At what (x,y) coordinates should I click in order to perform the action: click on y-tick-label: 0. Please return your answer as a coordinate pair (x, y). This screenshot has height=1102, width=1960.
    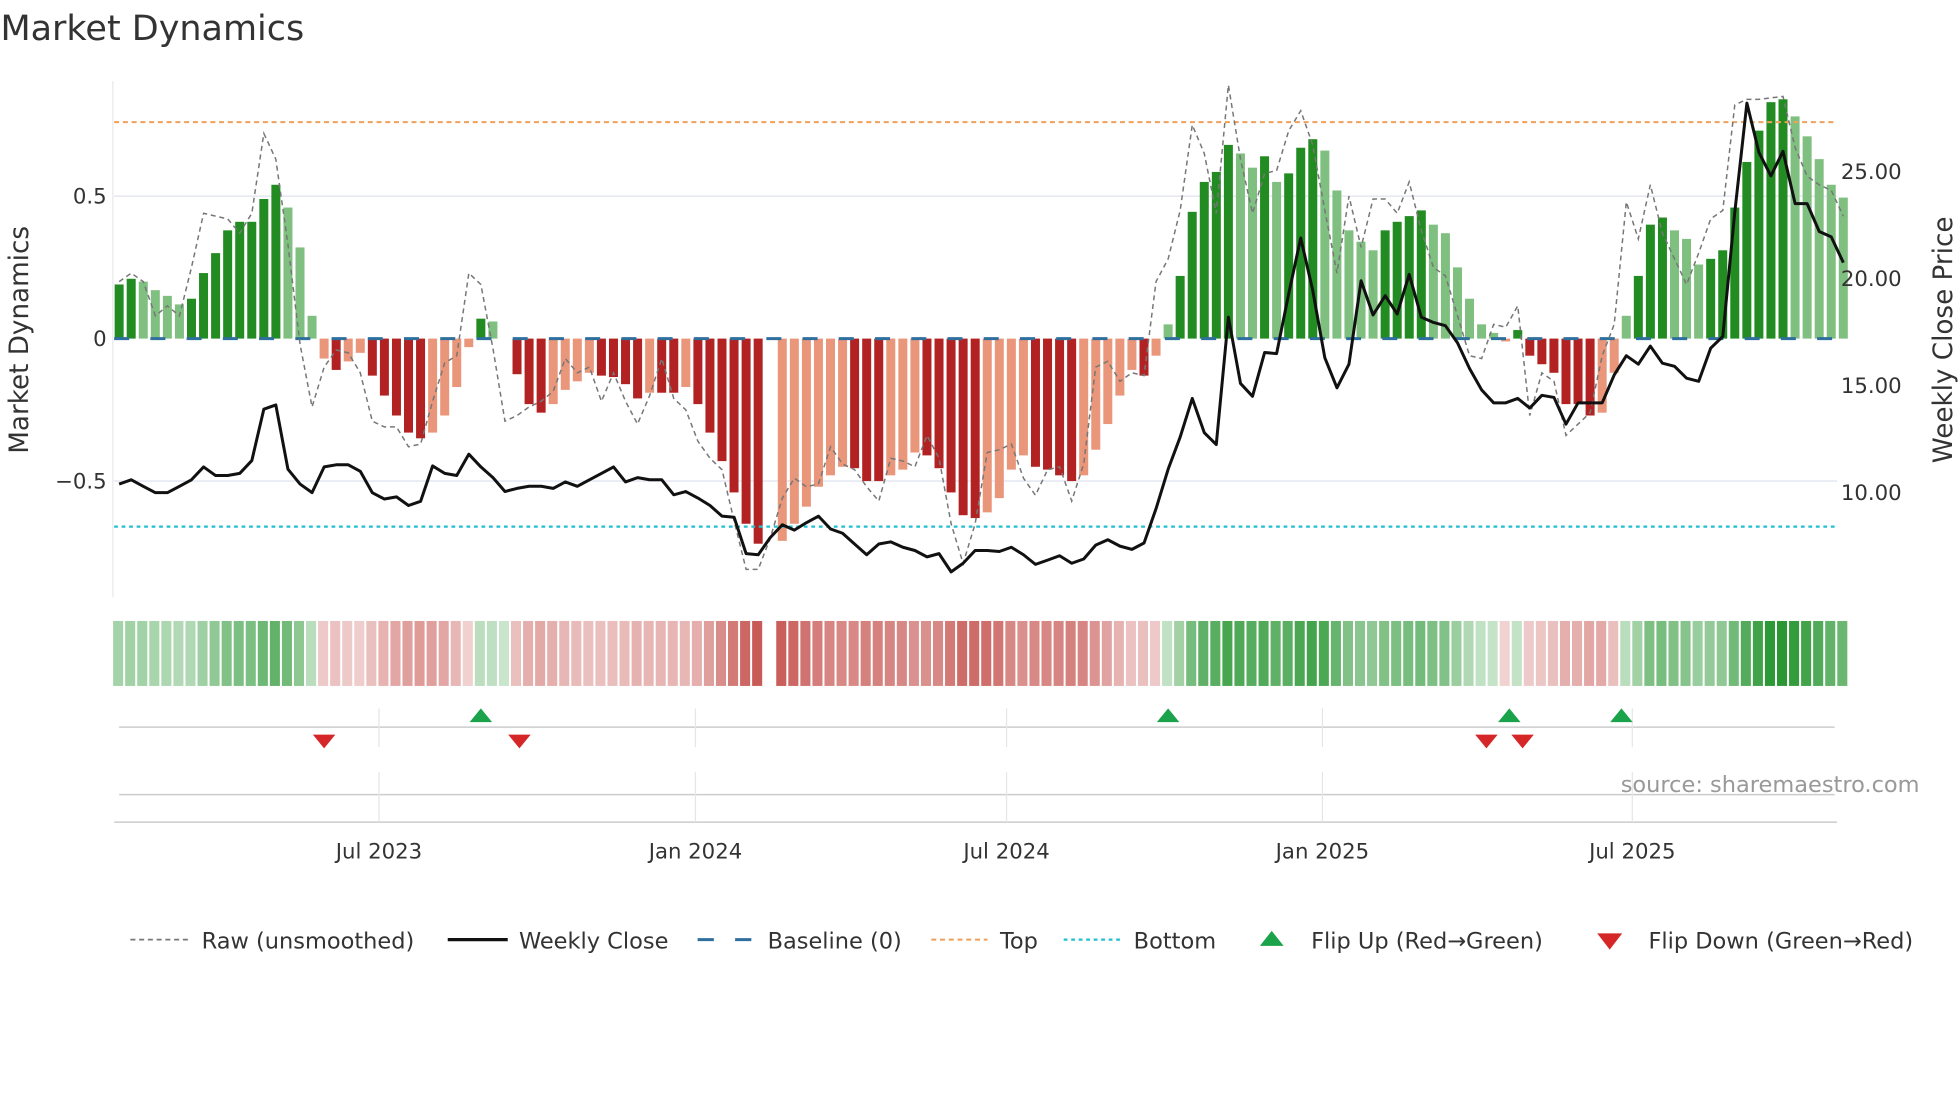
    Looking at the image, I should click on (100, 339).